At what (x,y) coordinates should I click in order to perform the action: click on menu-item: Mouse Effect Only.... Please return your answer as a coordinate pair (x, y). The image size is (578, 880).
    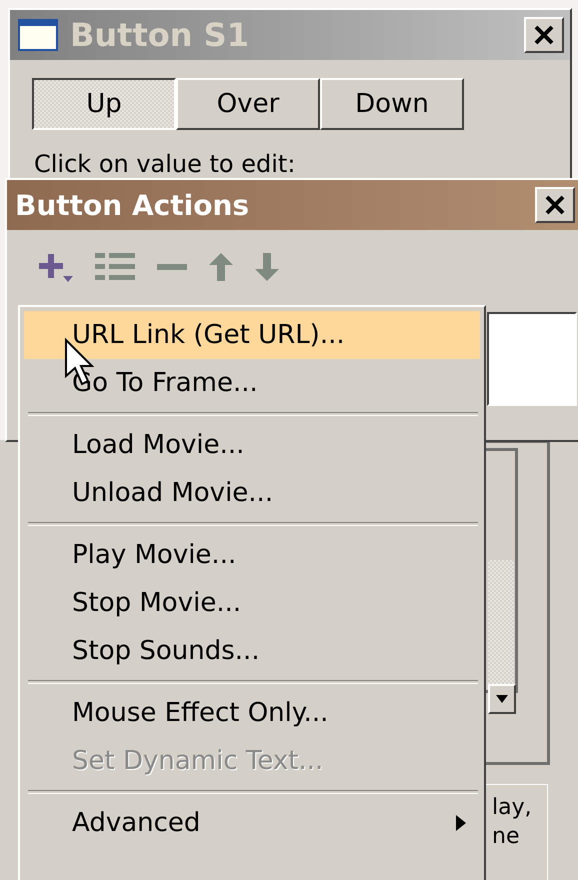
    Looking at the image, I should click on (252, 713).